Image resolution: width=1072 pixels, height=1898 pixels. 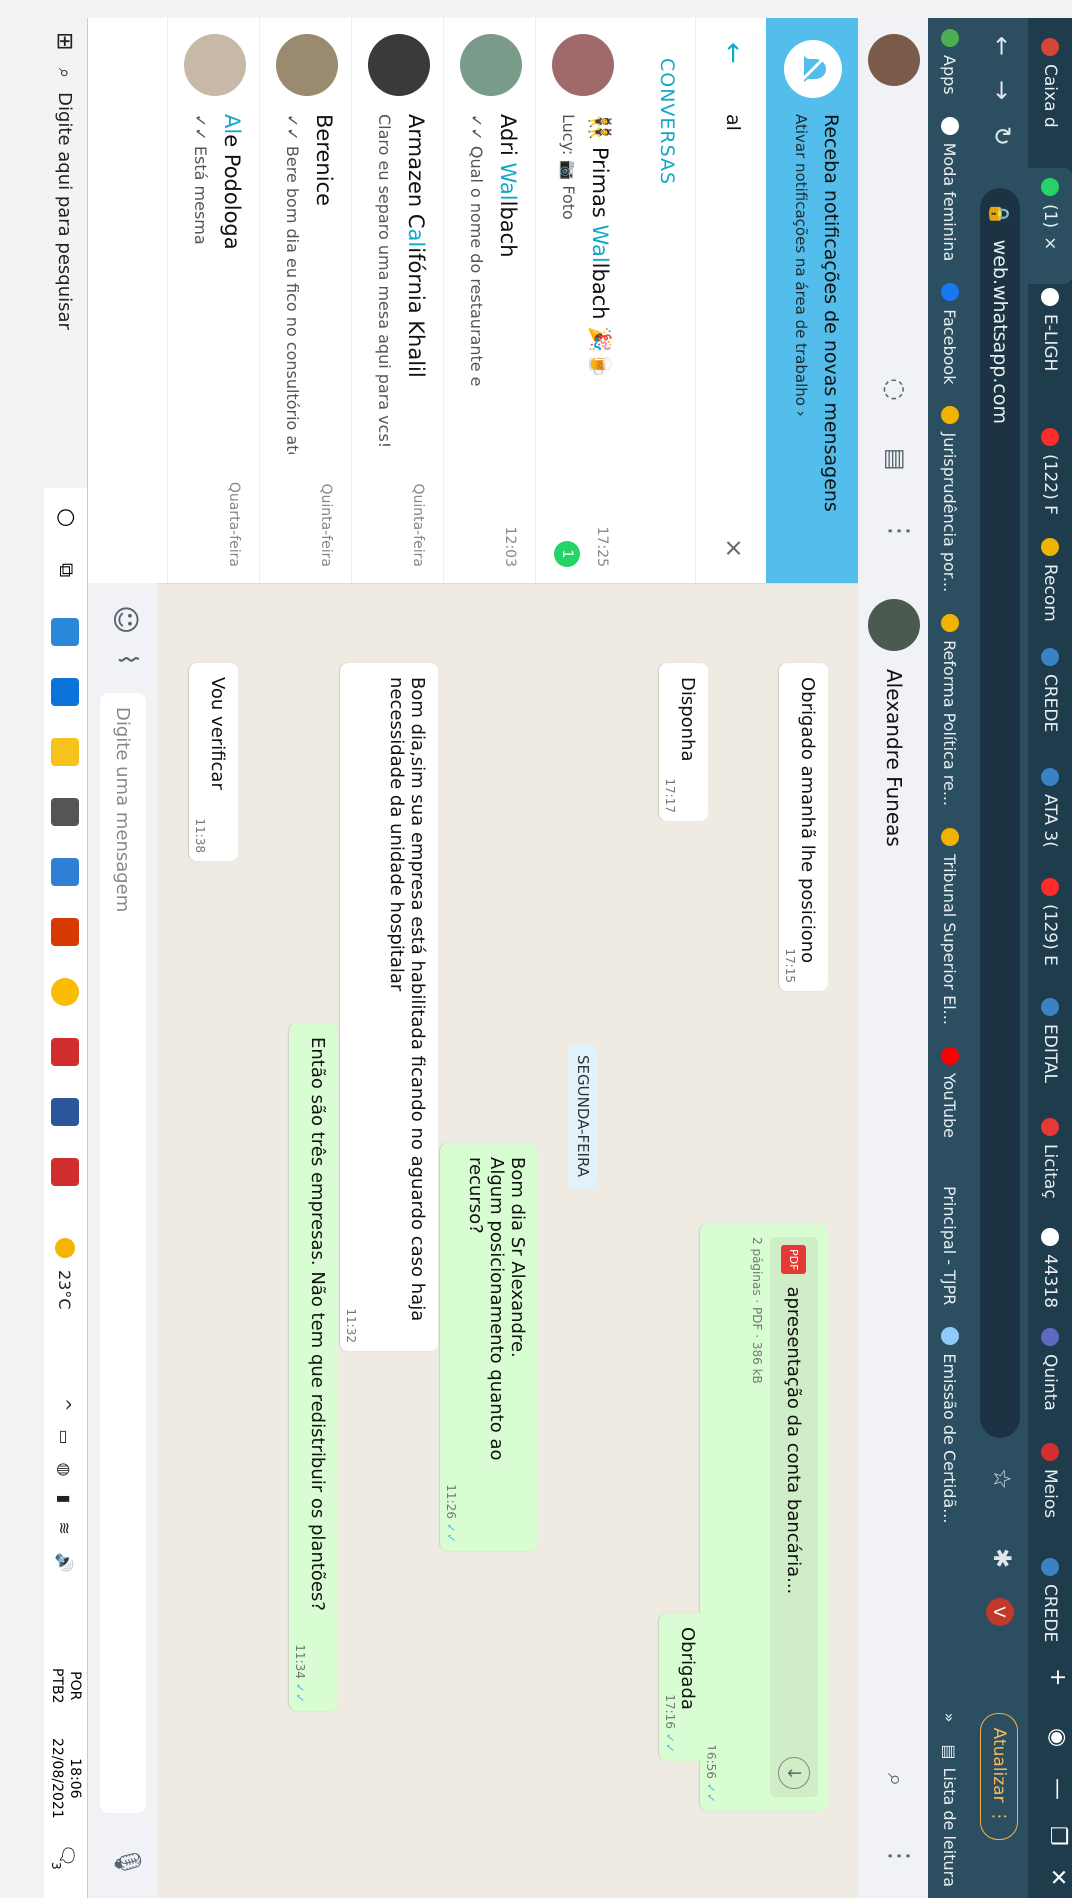 What do you see at coordinates (950, 1815) in the screenshot?
I see `reading-list: ▤ Lista de leitura` at bounding box center [950, 1815].